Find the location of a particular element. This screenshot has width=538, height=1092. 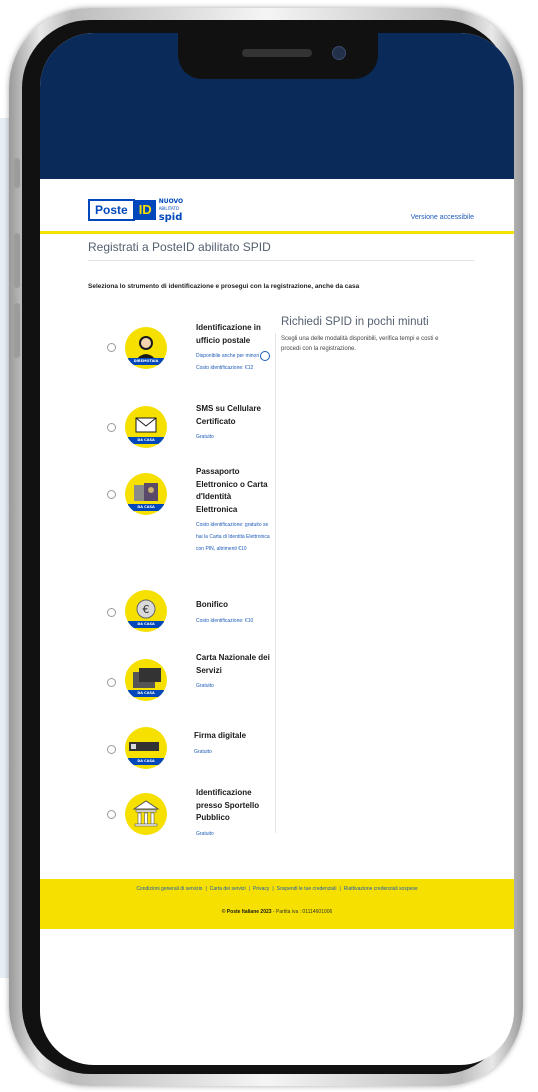

option-text: Bonifico Costo identificazione: €10 is located at coordinates (234, 613).